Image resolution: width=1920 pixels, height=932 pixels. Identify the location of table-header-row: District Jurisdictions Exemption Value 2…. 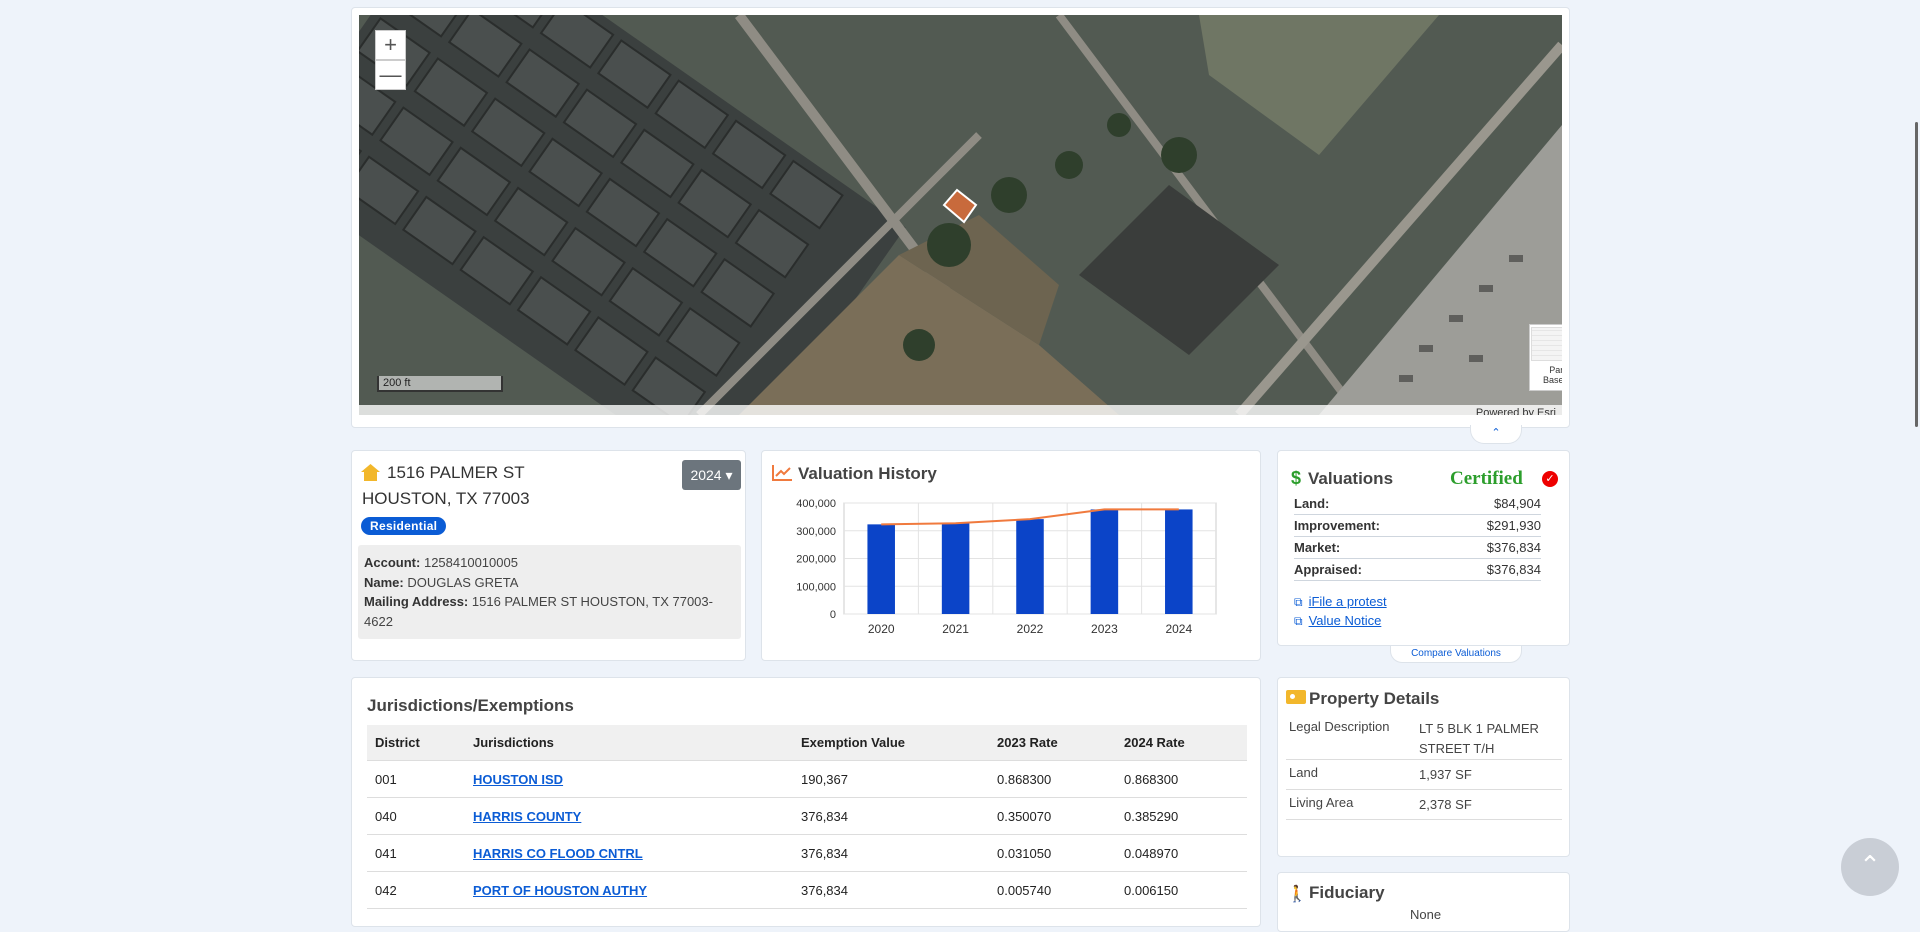
(807, 743).